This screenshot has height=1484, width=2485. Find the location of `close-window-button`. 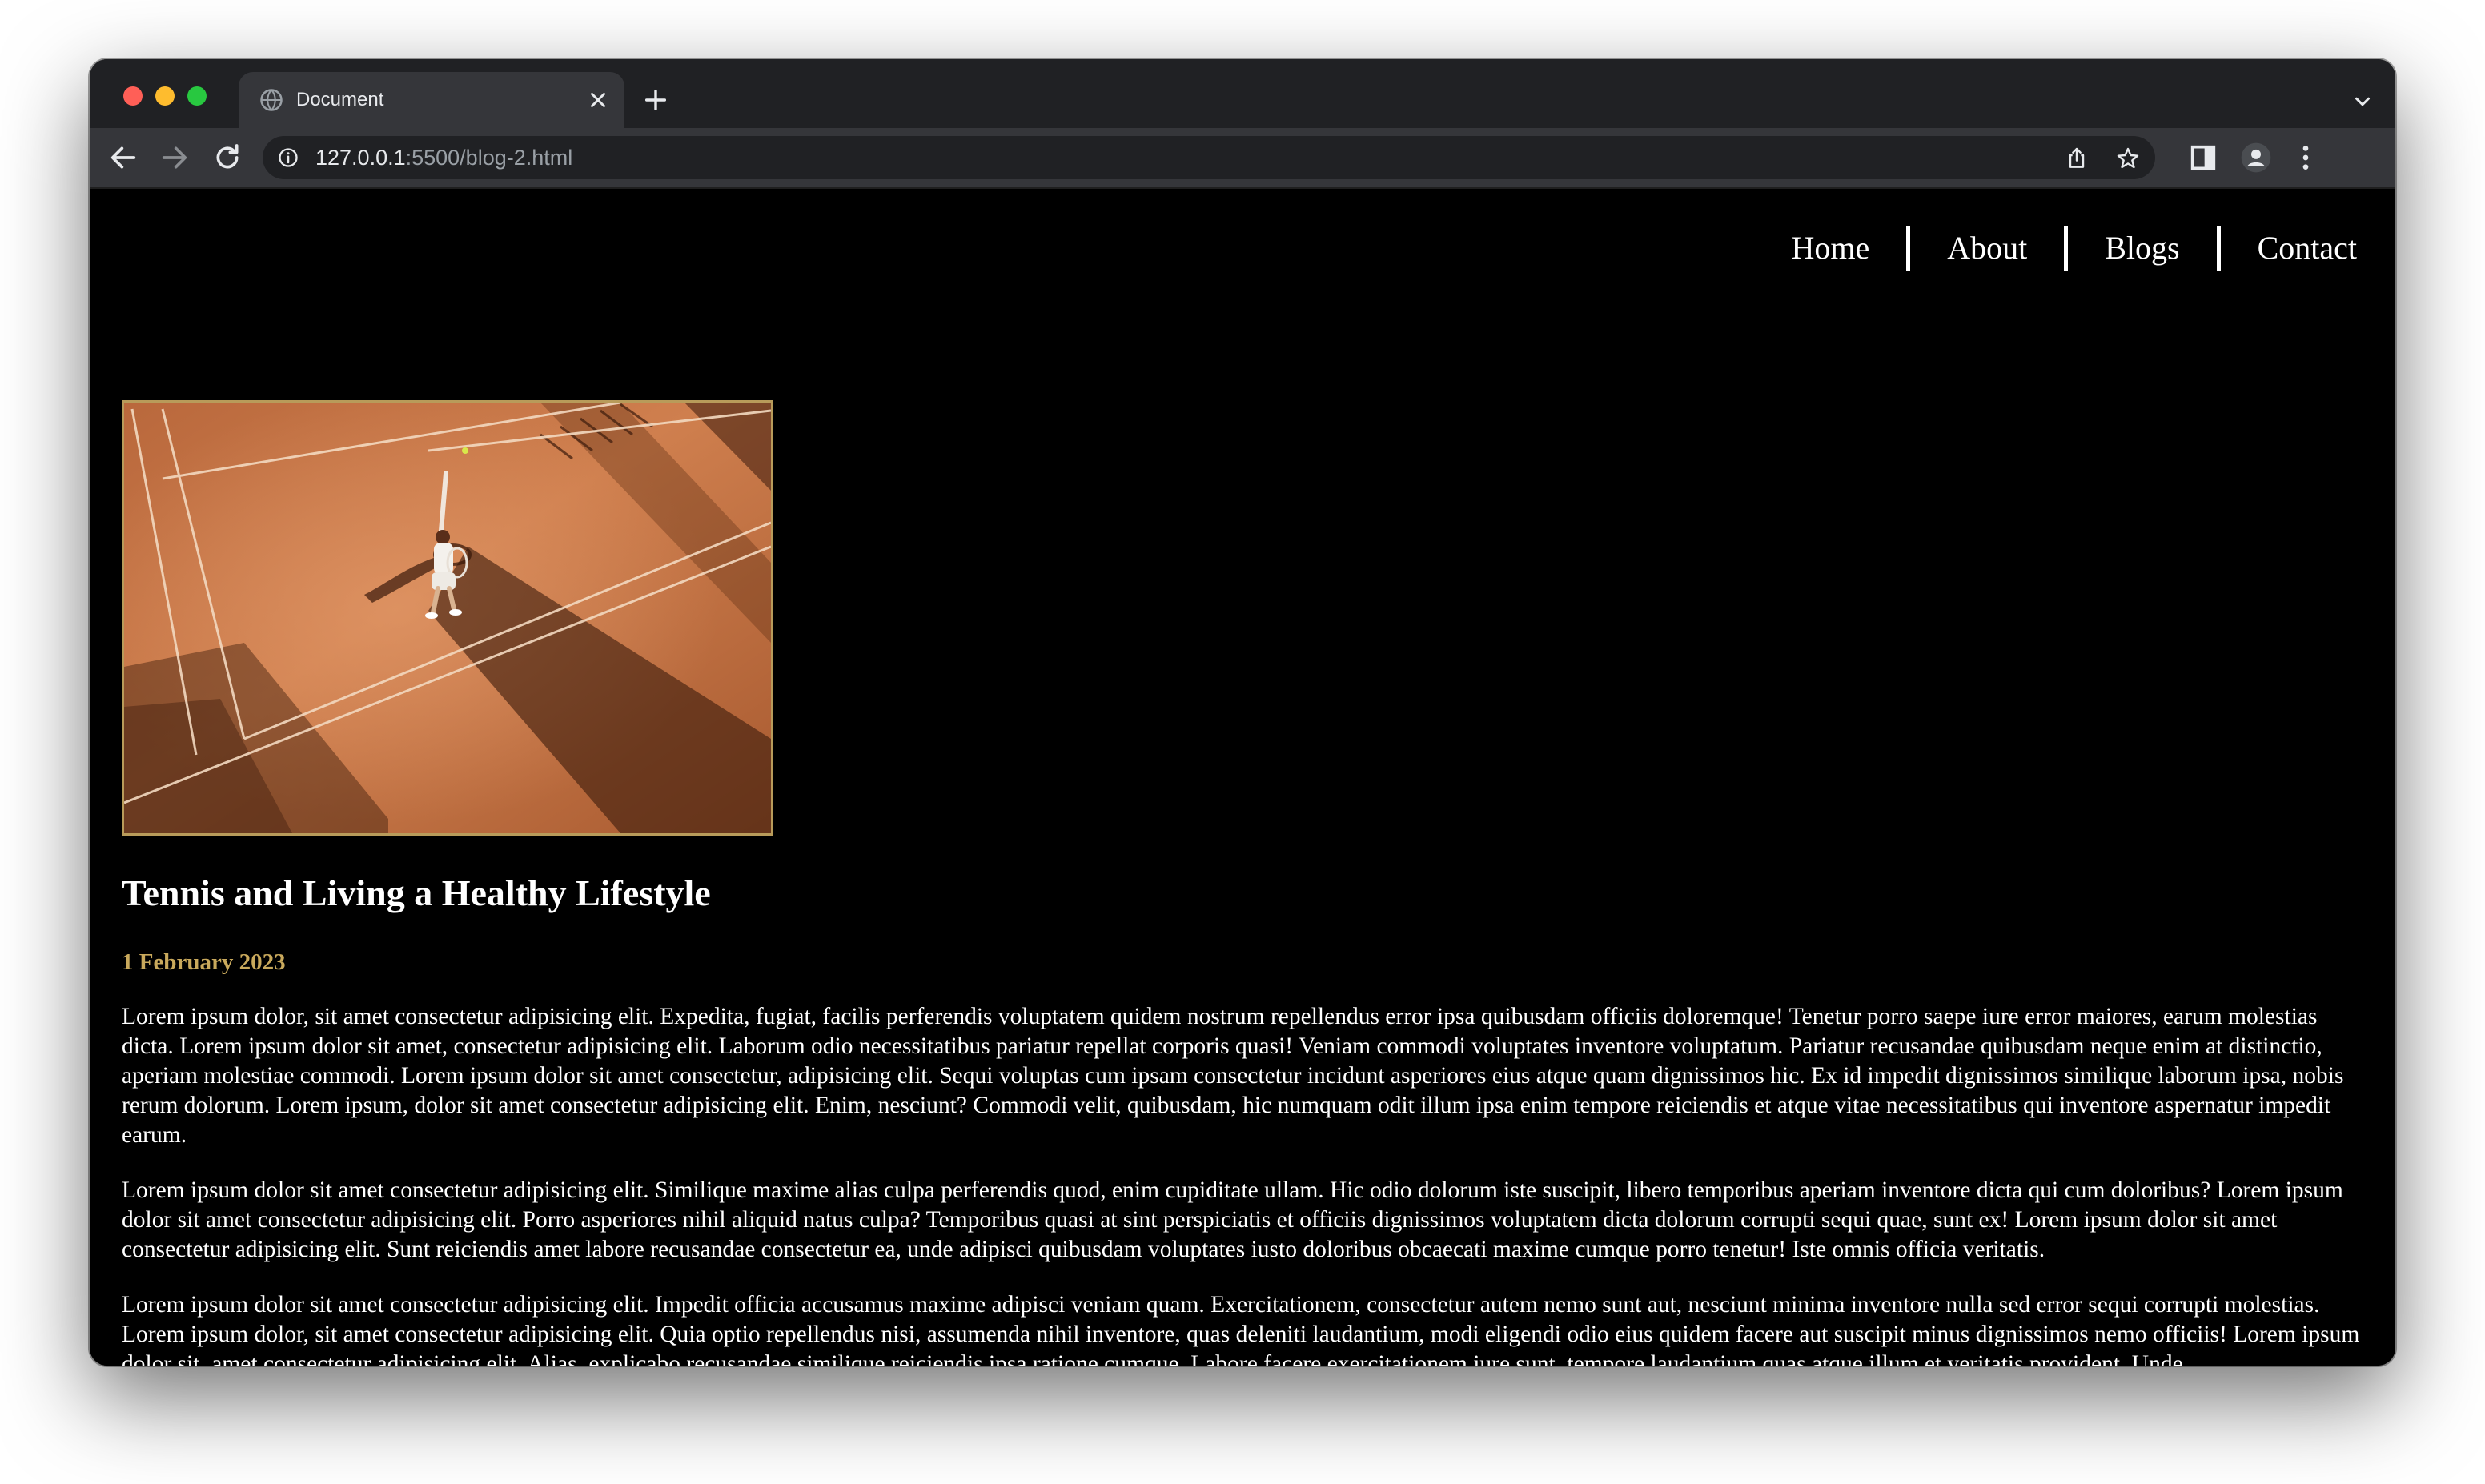

close-window-button is located at coordinates (133, 96).